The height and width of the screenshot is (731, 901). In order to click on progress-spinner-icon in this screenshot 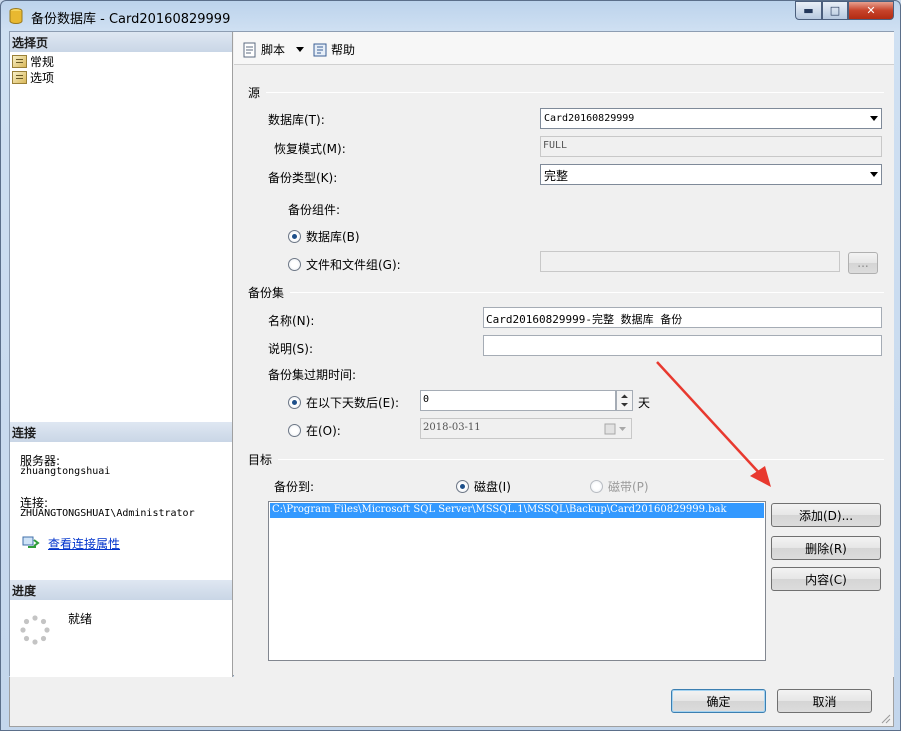, I will do `click(35, 630)`.